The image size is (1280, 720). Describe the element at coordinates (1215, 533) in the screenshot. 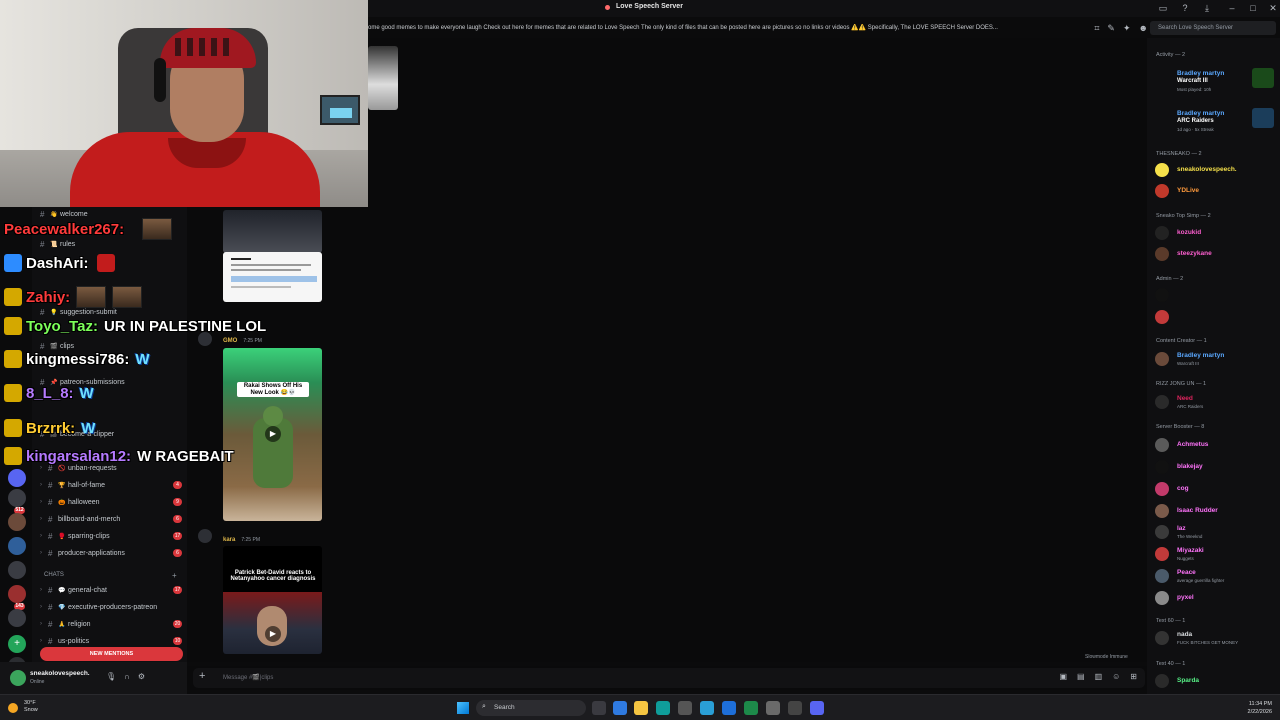

I see `member-row: laz The Weeknd` at that location.